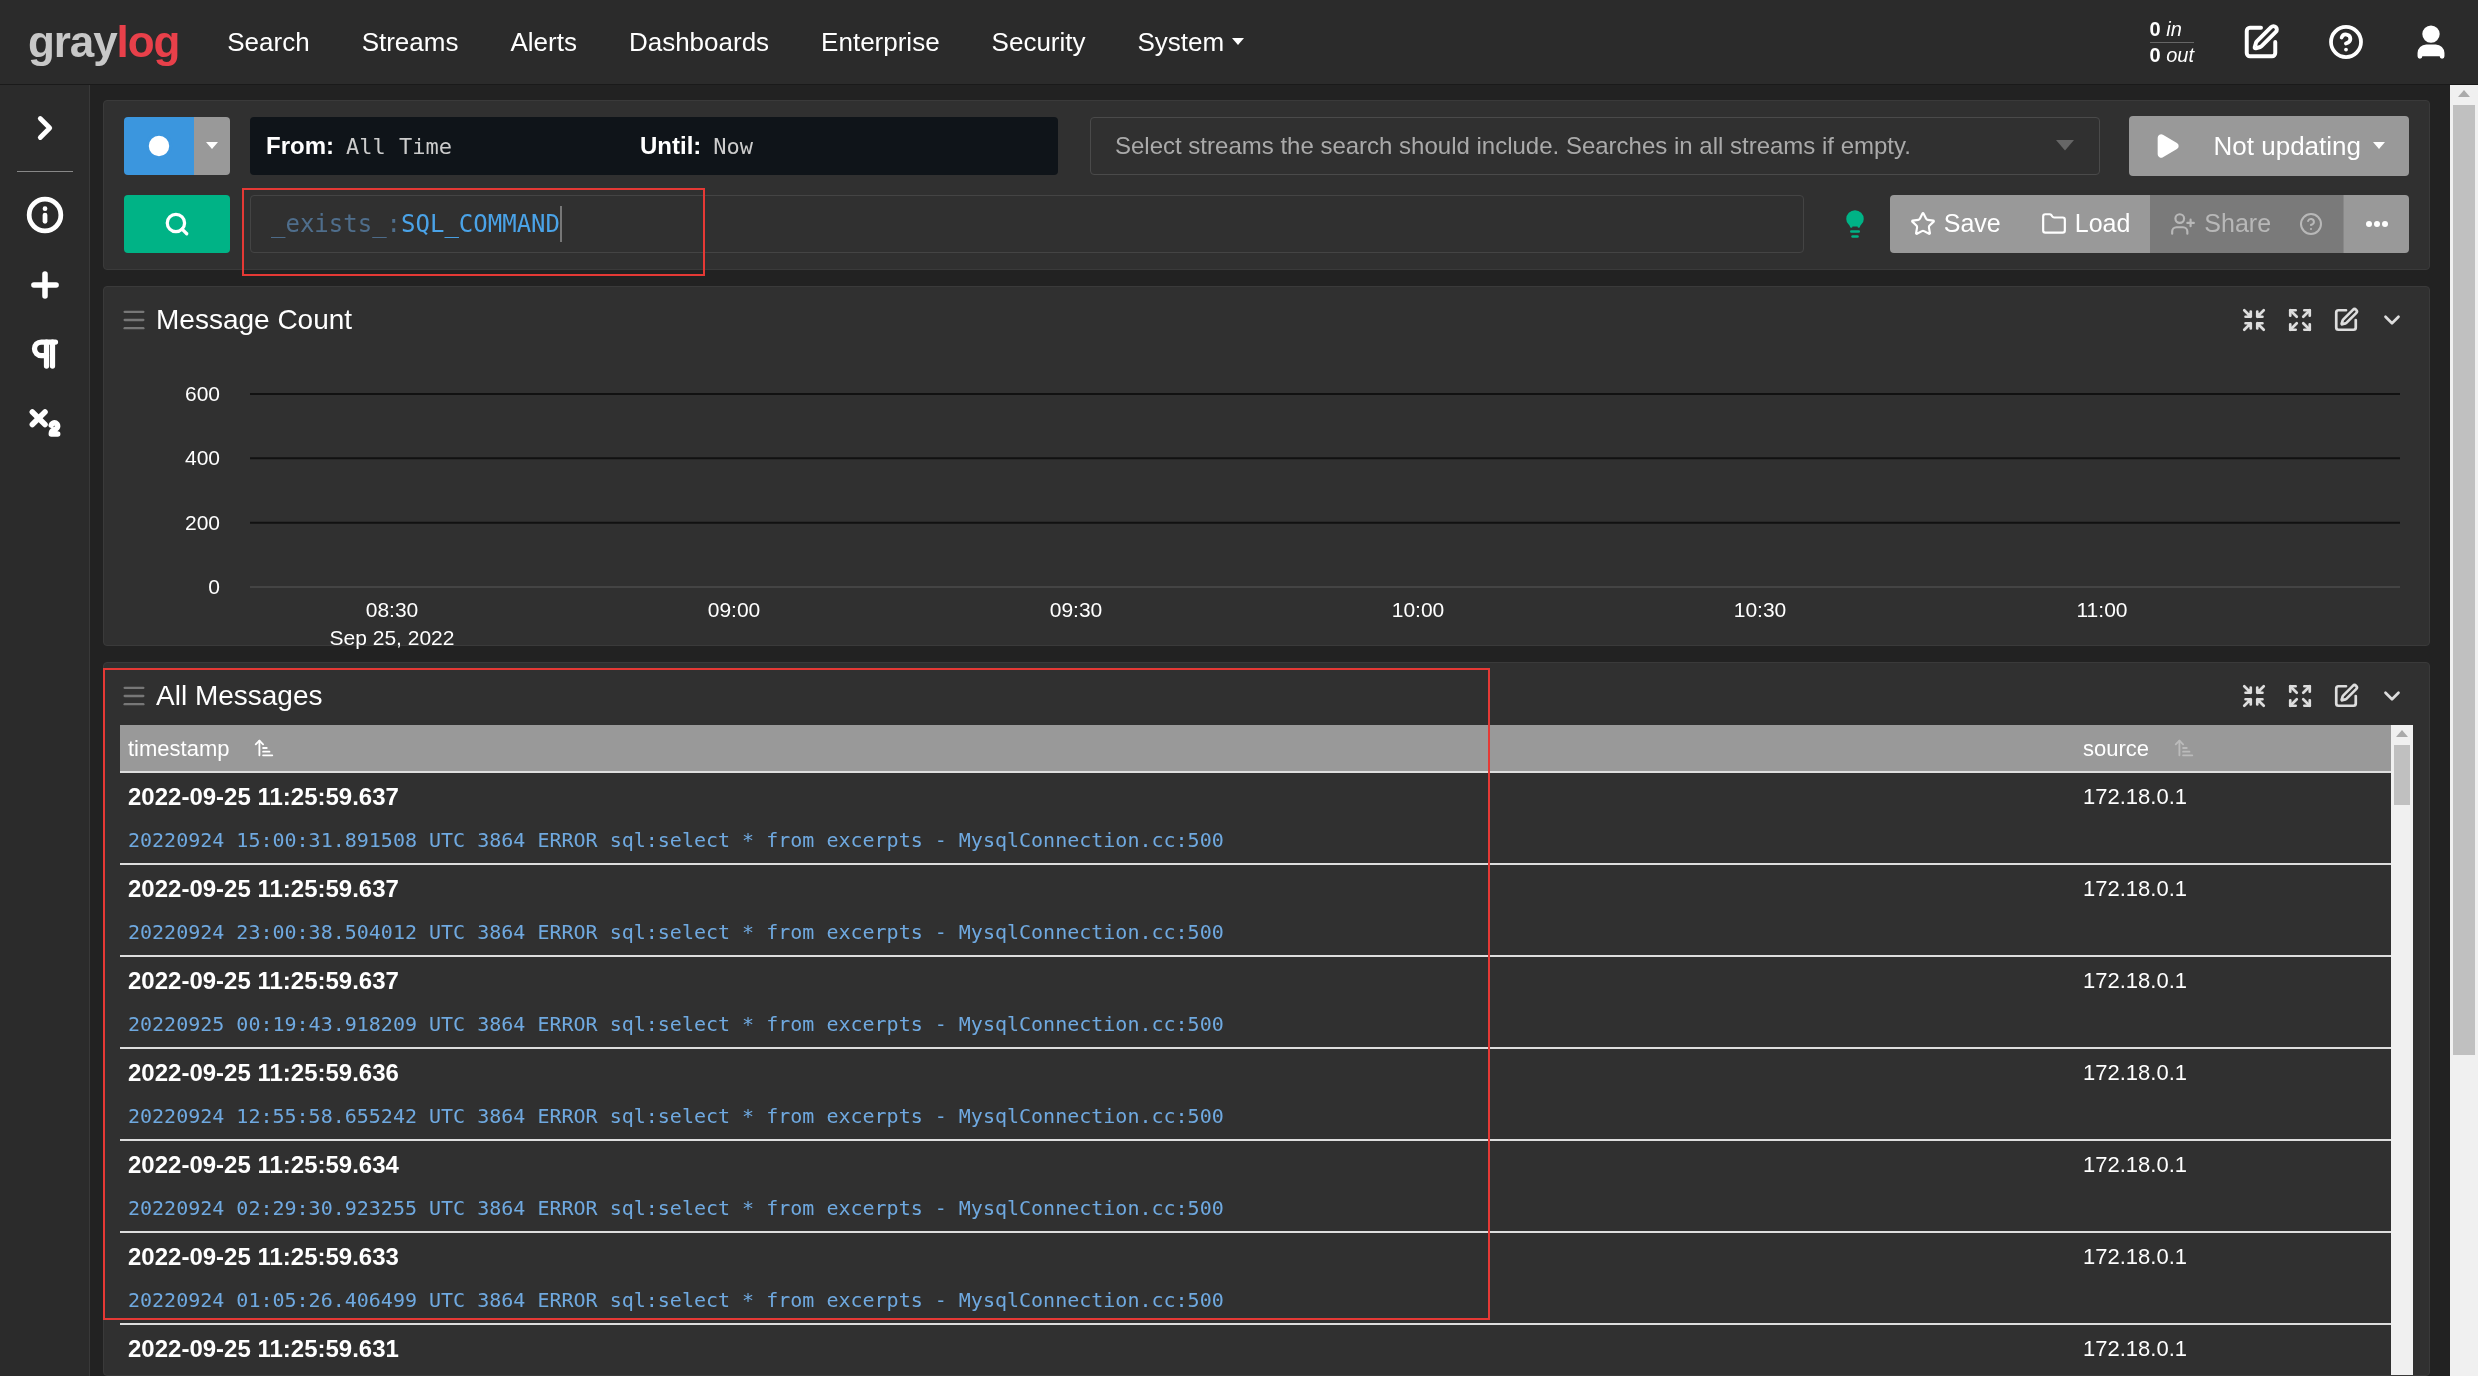 This screenshot has width=2478, height=1376. Describe the element at coordinates (239, 696) in the screenshot. I see `panel-title: All Messages` at that location.